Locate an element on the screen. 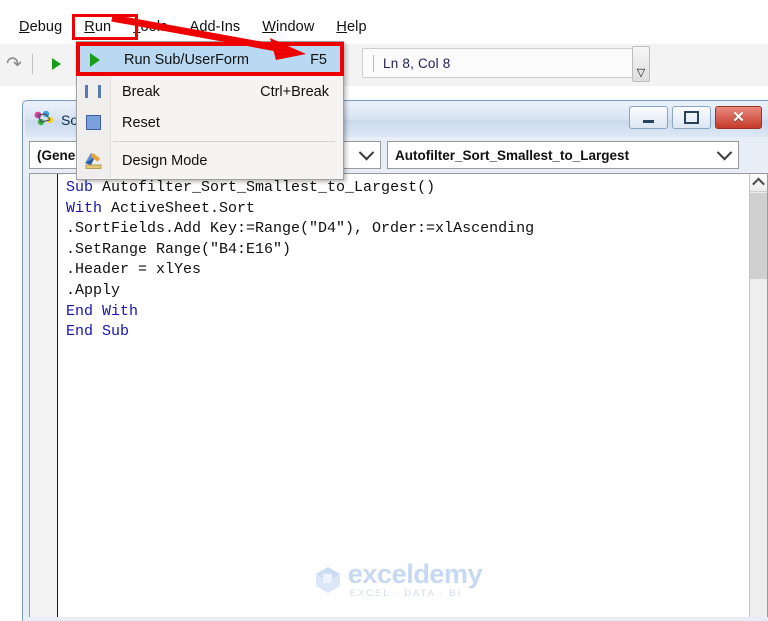  toolbar-overflow-button: ▽ is located at coordinates (641, 64).